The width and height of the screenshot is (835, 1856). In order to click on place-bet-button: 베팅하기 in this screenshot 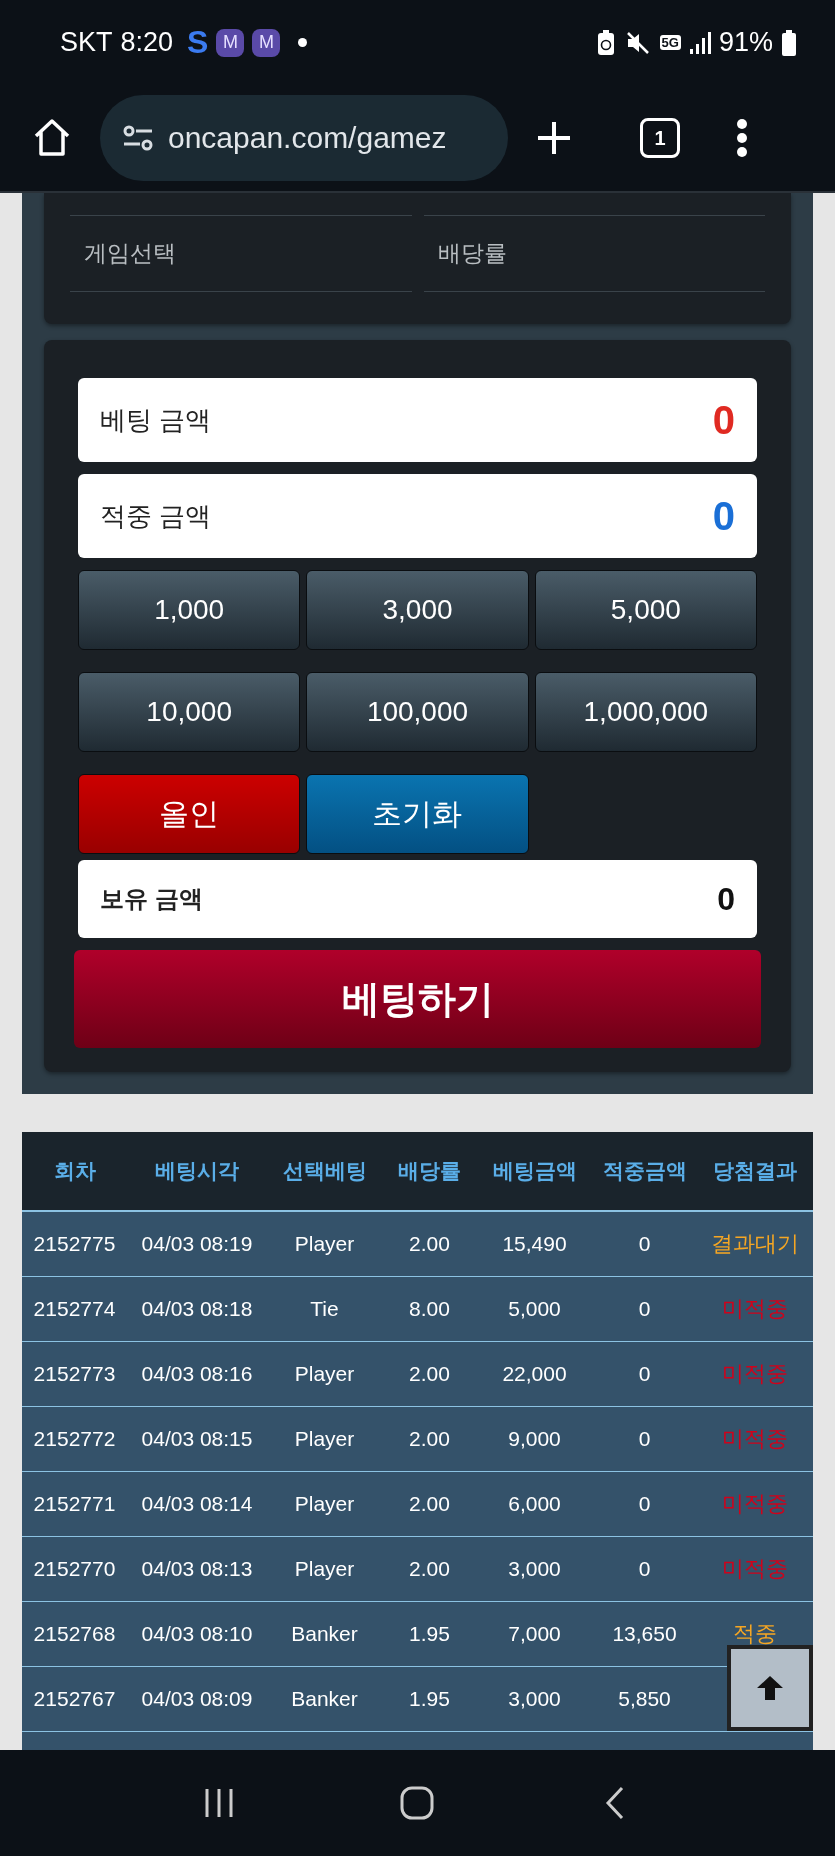, I will do `click(417, 999)`.